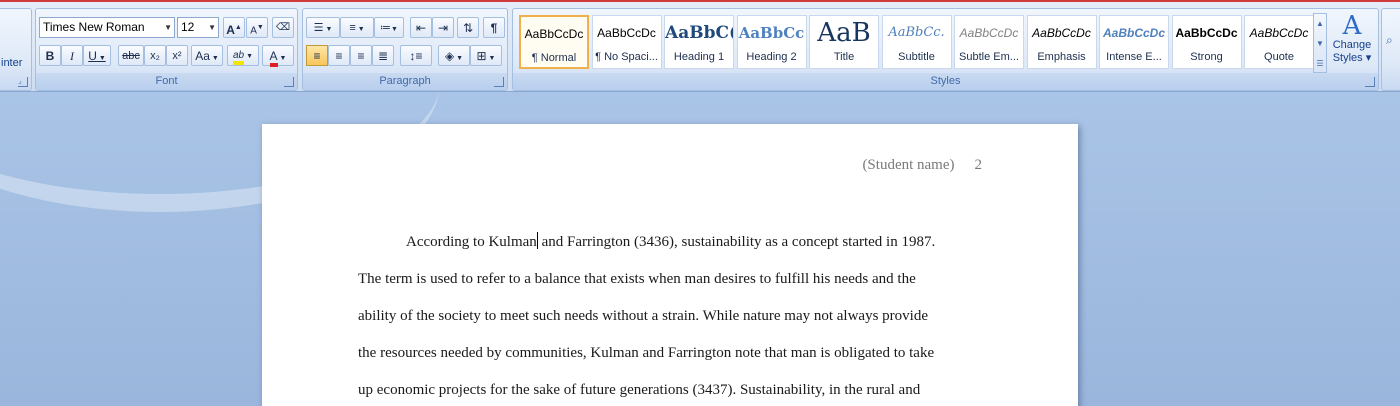 The image size is (1400, 406). Describe the element at coordinates (916, 42) in the screenshot. I see `style-item: AaBbCc. Subtitle` at that location.